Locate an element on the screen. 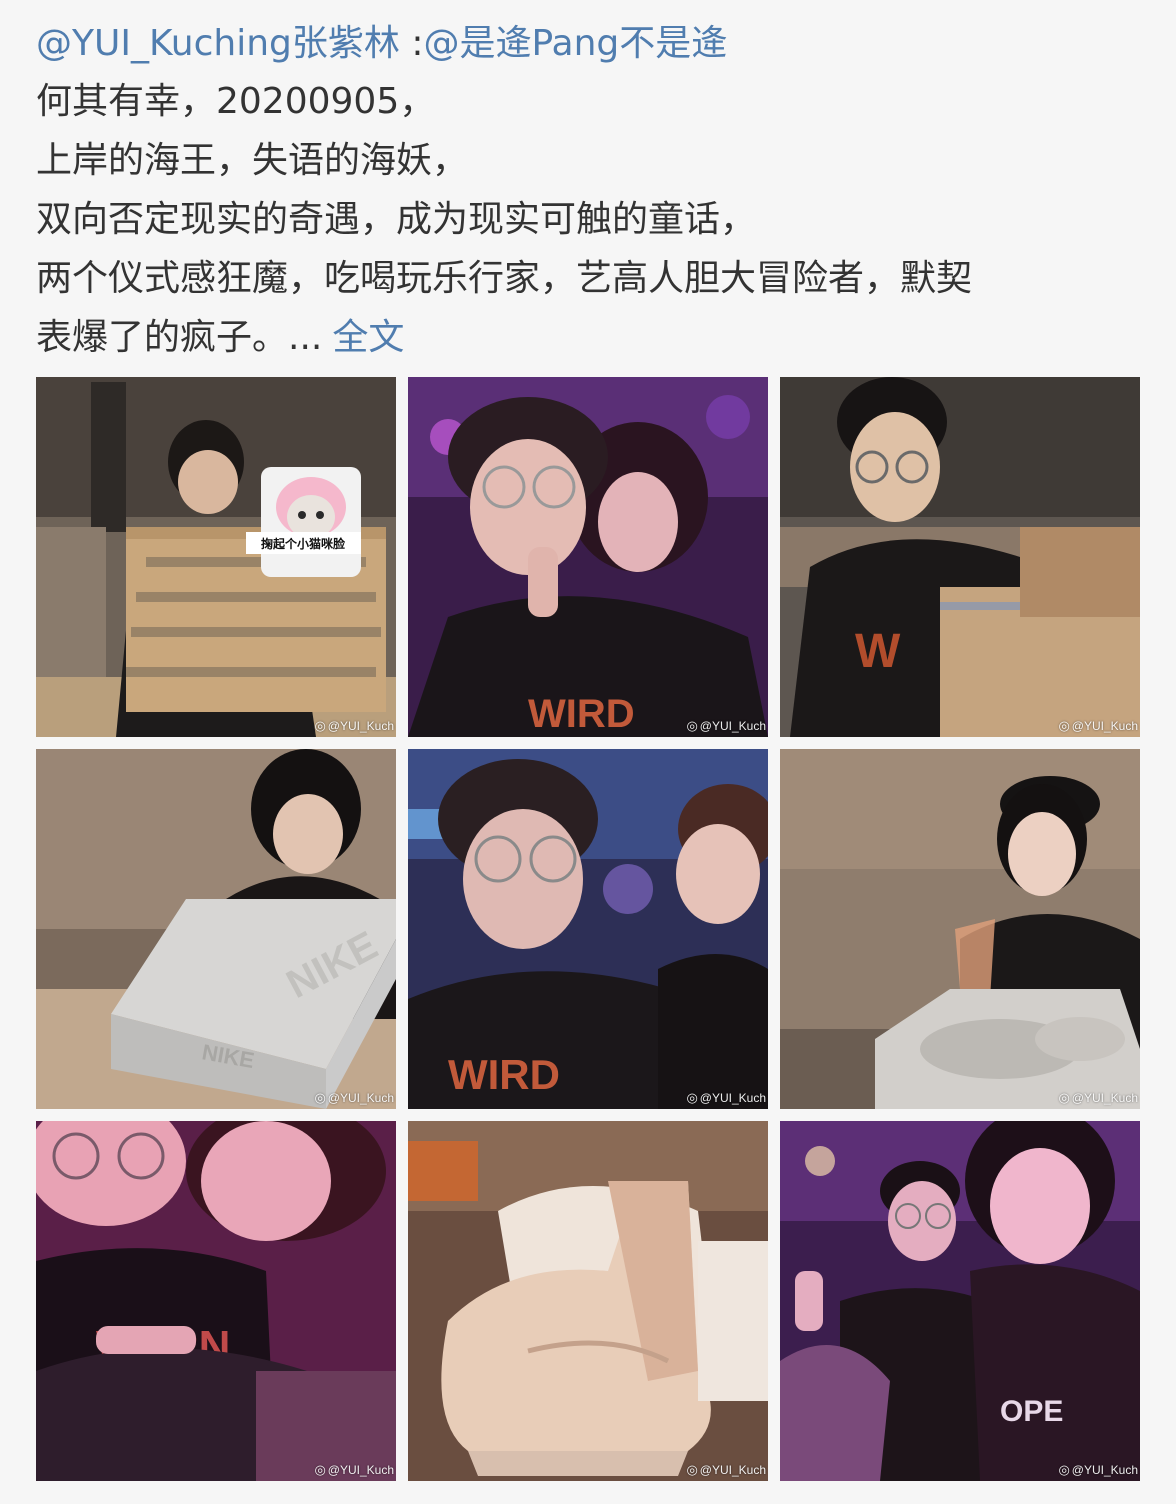 This screenshot has height=1504, width=1176. photo-6: ◎ @YUI_Kuch is located at coordinates (960, 929).